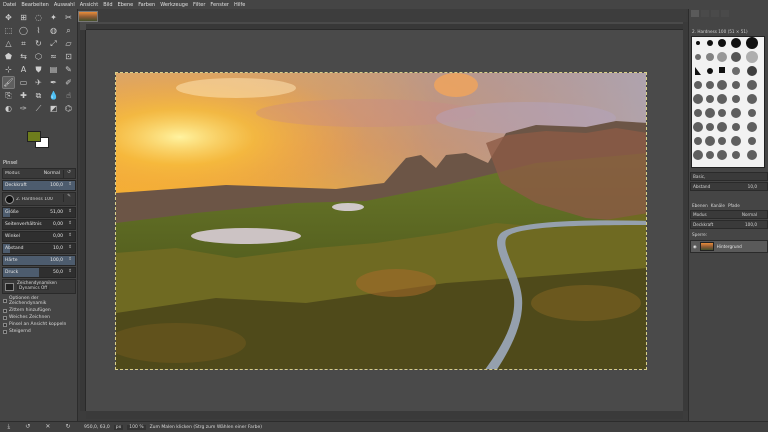  What do you see at coordinates (53, 82) in the screenshot?
I see `ink-icon: ✒` at bounding box center [53, 82].